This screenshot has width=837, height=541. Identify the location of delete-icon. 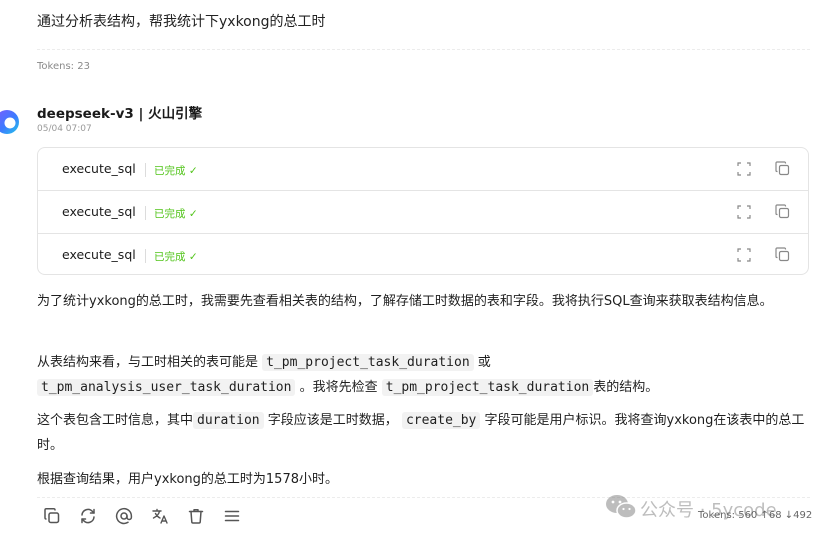
(196, 516).